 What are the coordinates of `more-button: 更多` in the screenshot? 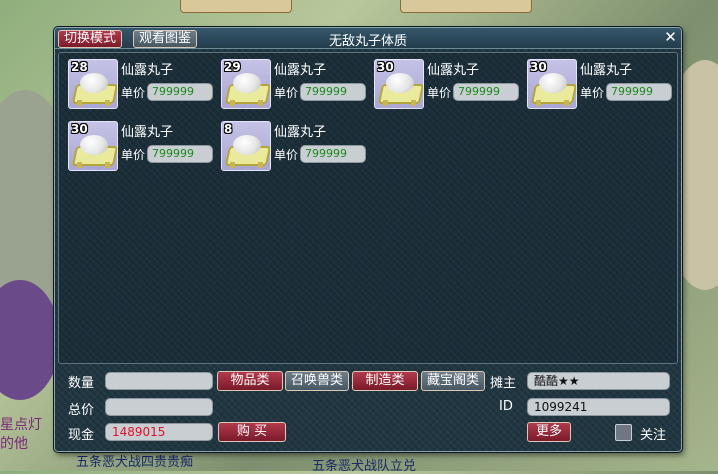 It's located at (549, 432).